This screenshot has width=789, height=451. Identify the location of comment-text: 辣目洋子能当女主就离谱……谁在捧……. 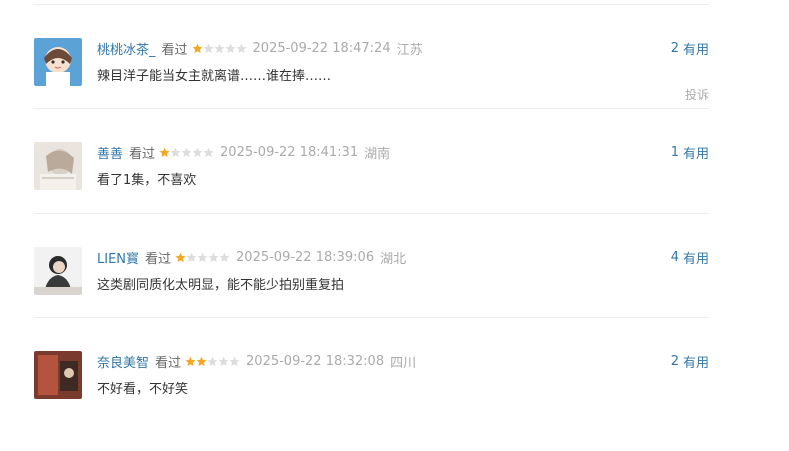
(214, 76).